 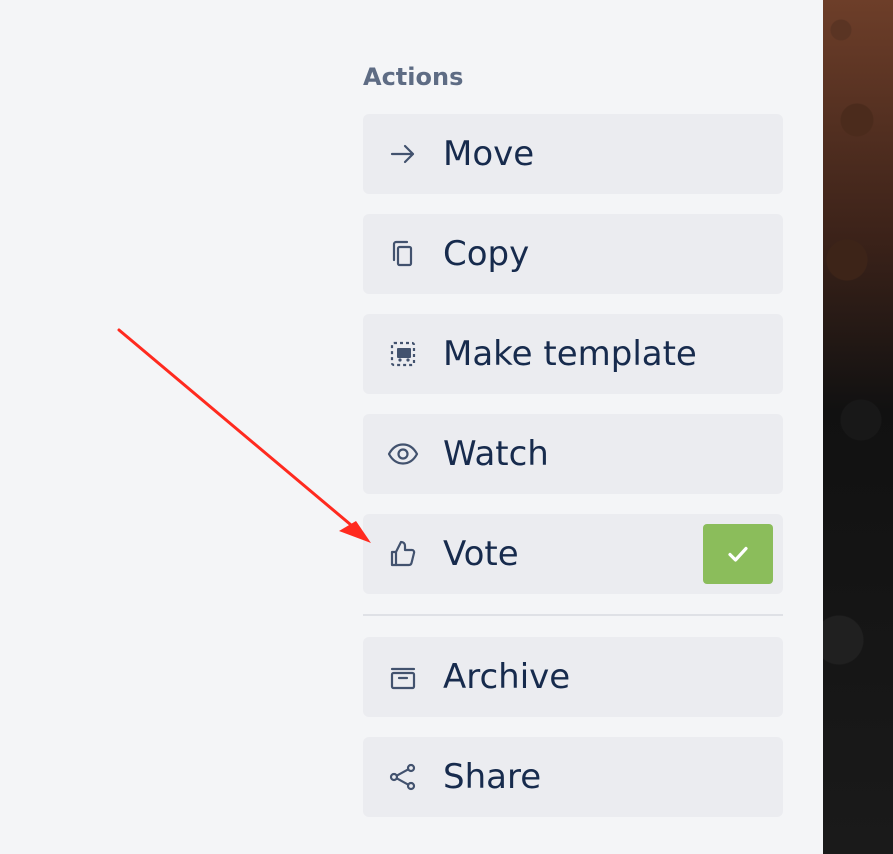 What do you see at coordinates (573, 254) in the screenshot?
I see `copy-button: Copy` at bounding box center [573, 254].